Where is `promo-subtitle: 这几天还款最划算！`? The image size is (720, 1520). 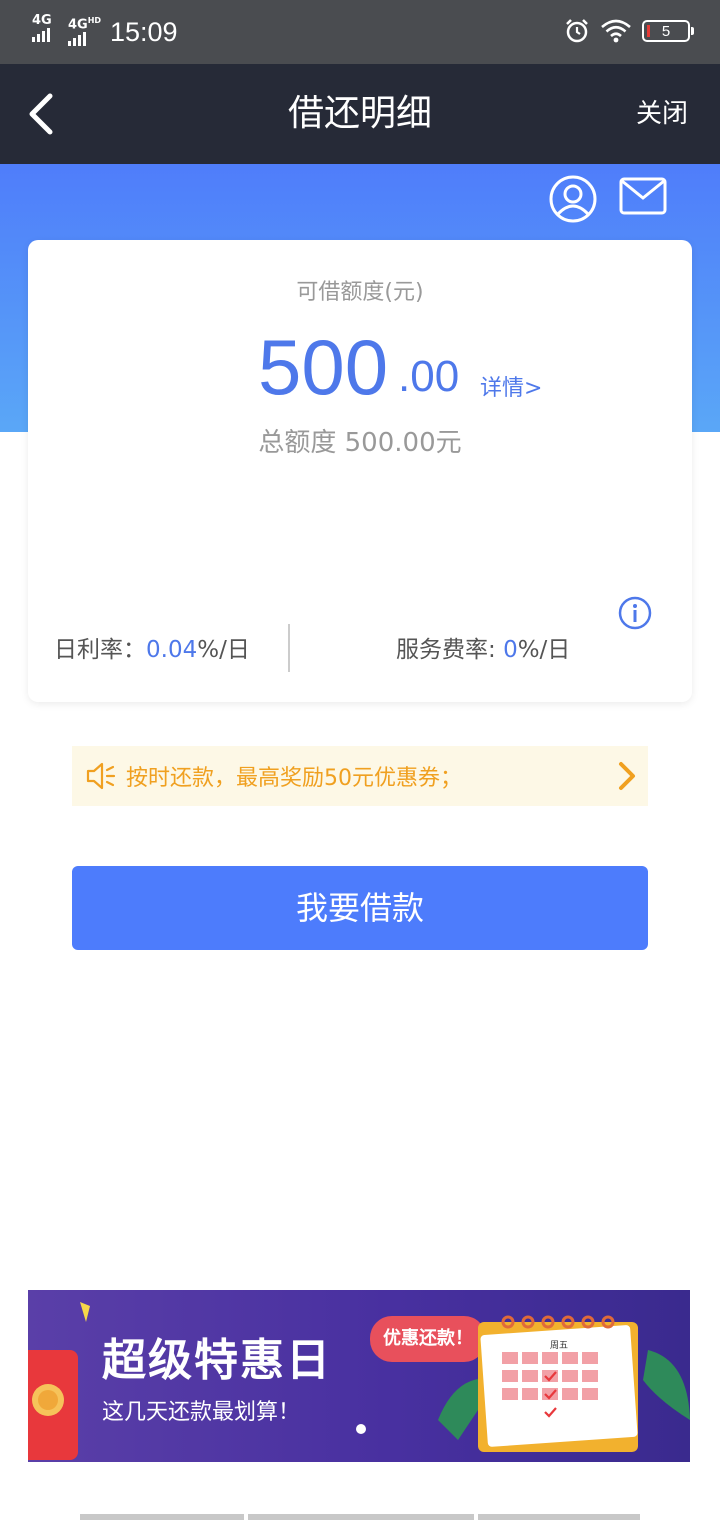
promo-subtitle: 这几天还款最划算！ is located at coordinates (201, 1412).